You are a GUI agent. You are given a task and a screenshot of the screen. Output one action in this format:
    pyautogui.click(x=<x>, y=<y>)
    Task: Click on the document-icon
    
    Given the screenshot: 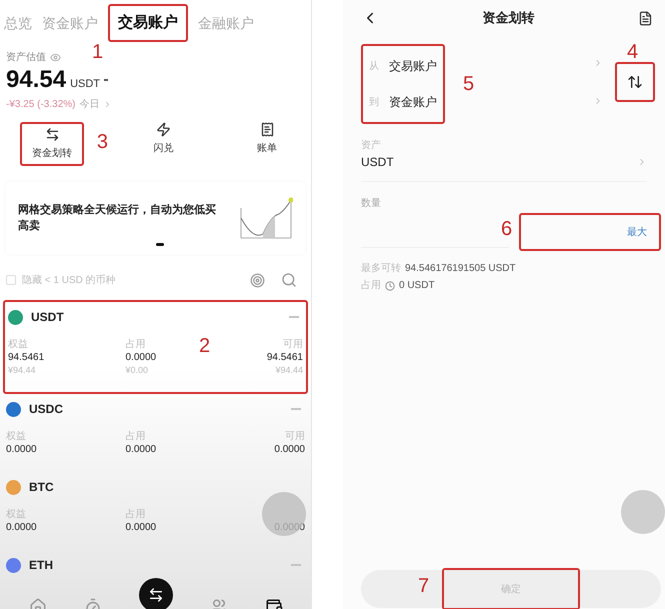 What is the action you would take?
    pyautogui.click(x=645, y=18)
    